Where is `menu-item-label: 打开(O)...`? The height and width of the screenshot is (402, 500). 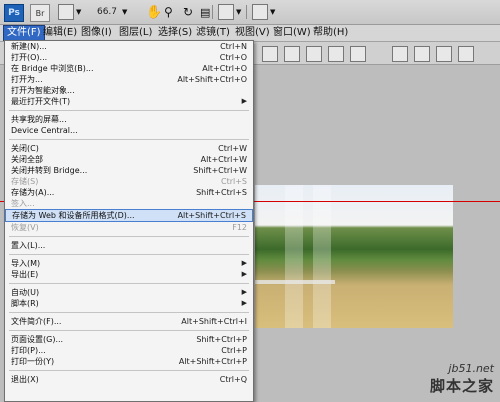 menu-item-label: 打开(O)... is located at coordinates (29, 57).